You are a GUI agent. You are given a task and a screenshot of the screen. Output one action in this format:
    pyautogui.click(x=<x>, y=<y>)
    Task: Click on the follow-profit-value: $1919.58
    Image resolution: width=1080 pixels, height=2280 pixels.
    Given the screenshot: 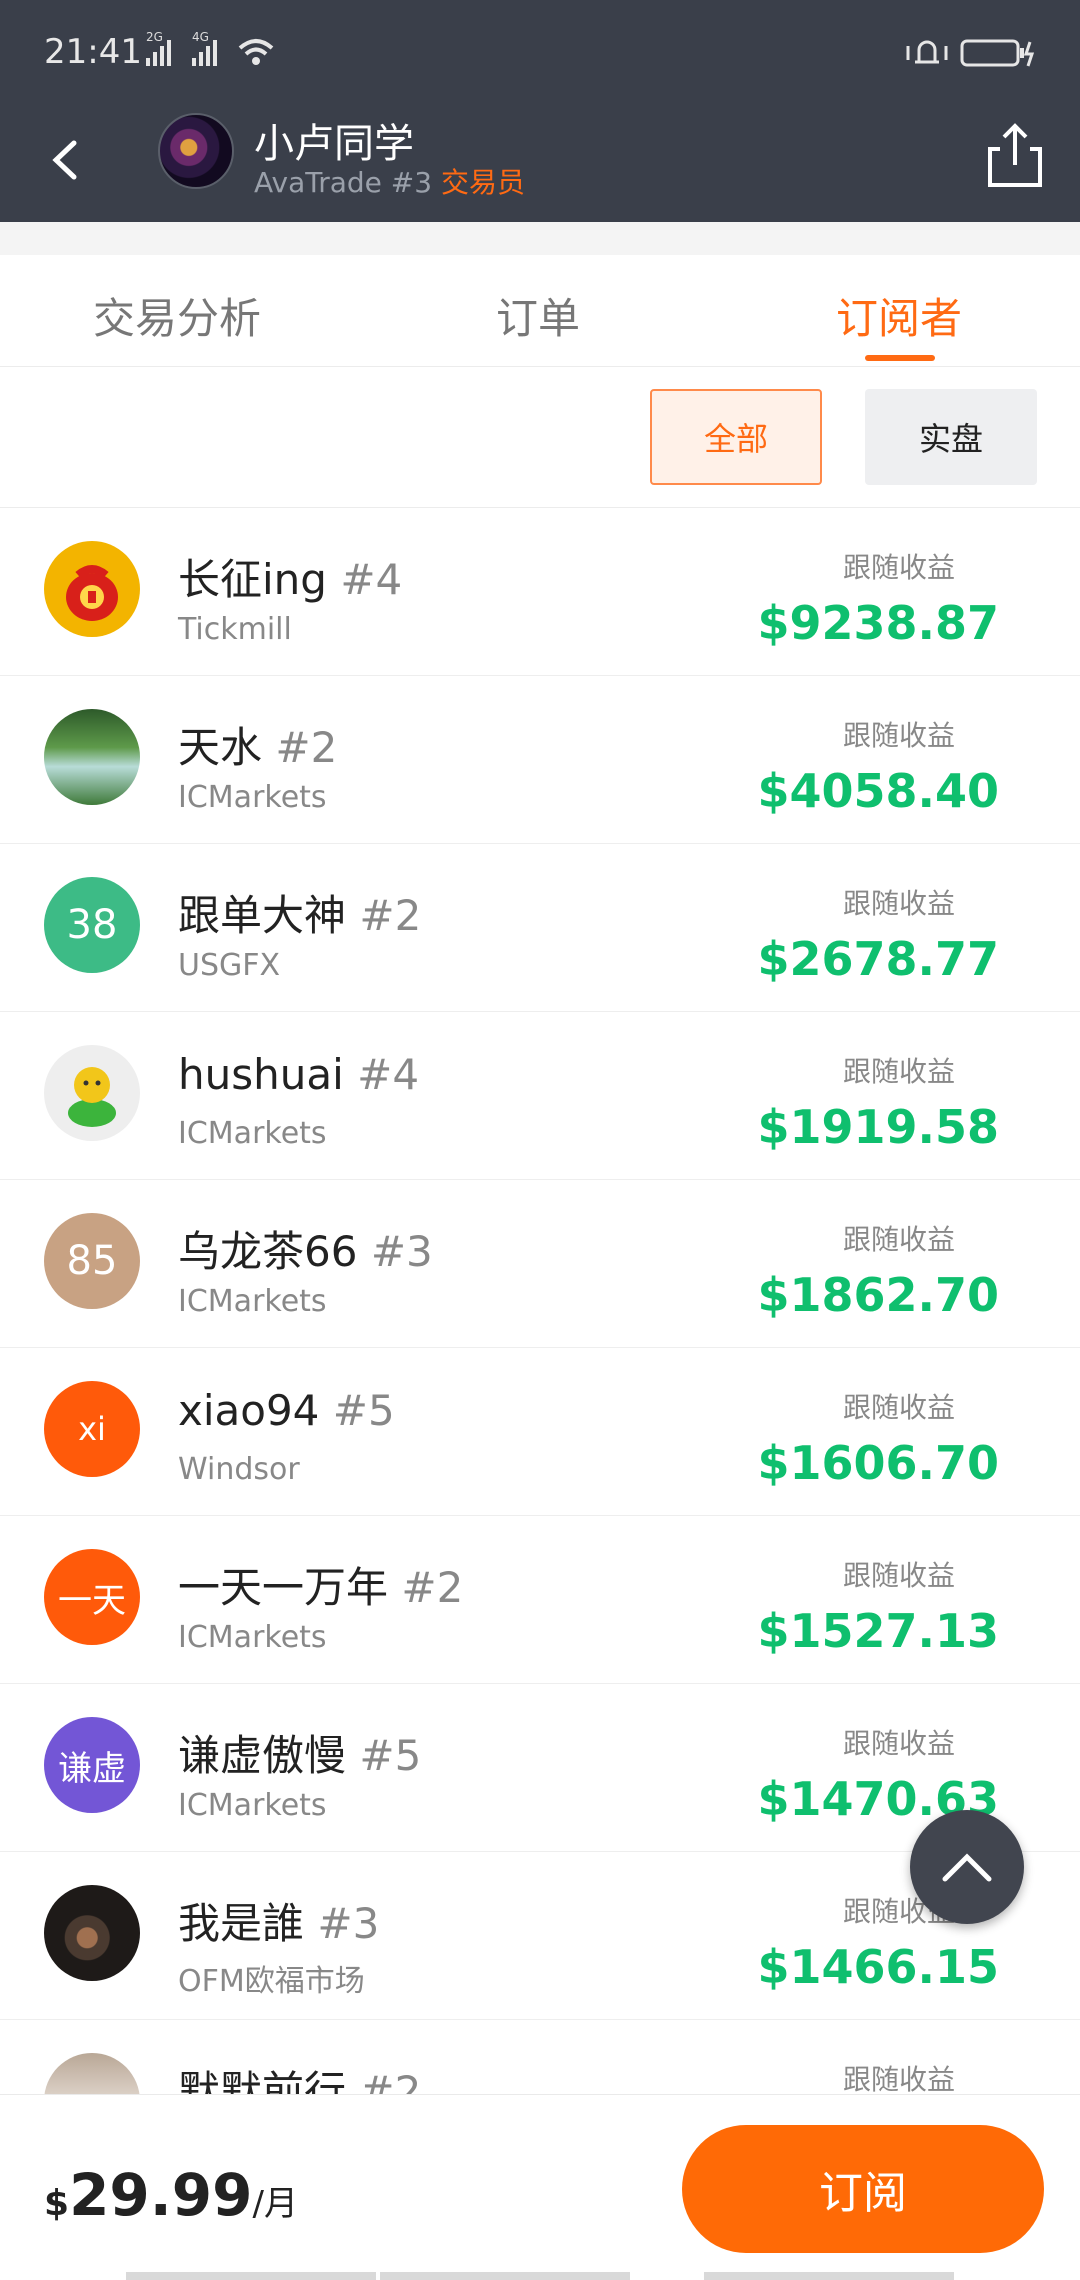 What is the action you would take?
    pyautogui.click(x=878, y=1127)
    